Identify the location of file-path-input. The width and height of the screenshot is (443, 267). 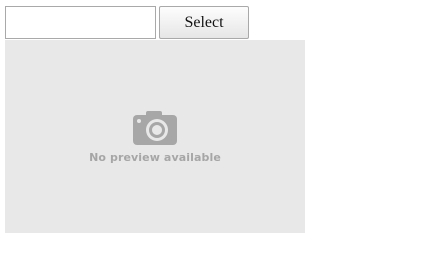
(80, 22).